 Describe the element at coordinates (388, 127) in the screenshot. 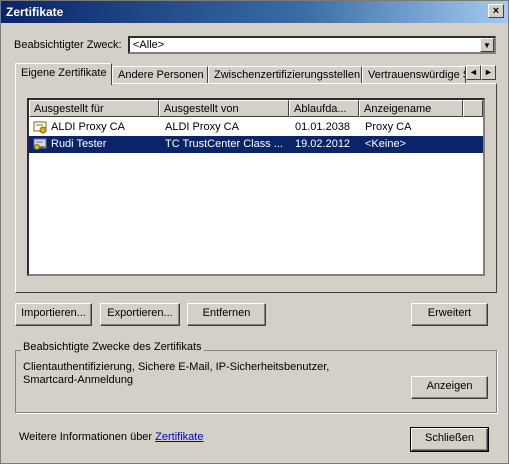

I see `cell-friendly-name: Proxy CA` at that location.